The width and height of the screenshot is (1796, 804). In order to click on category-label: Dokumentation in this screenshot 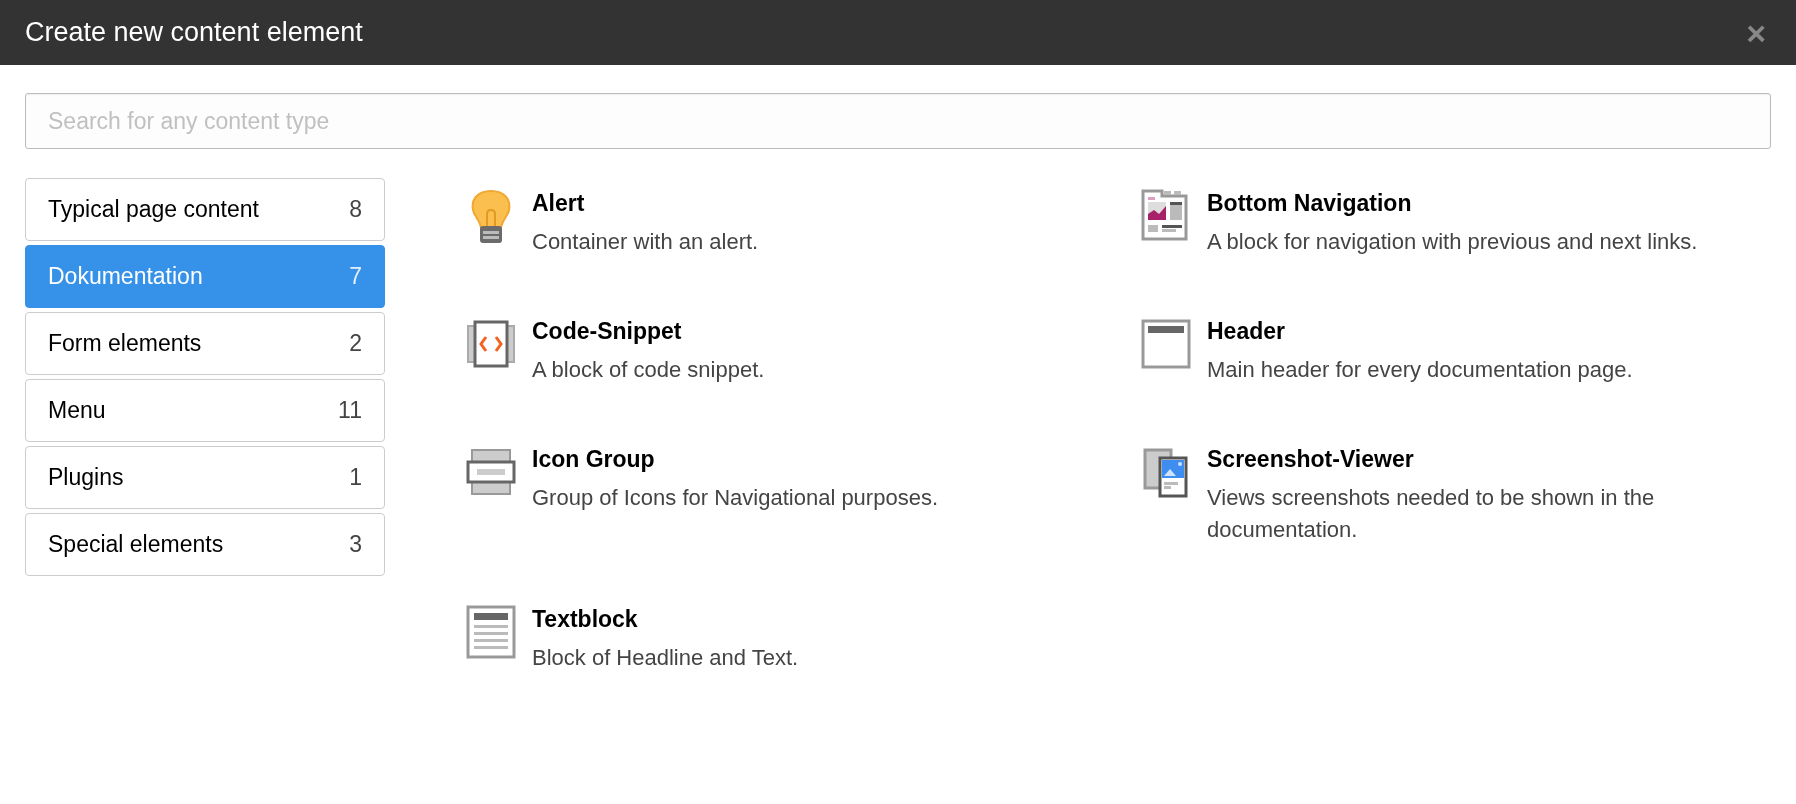, I will do `click(125, 277)`.